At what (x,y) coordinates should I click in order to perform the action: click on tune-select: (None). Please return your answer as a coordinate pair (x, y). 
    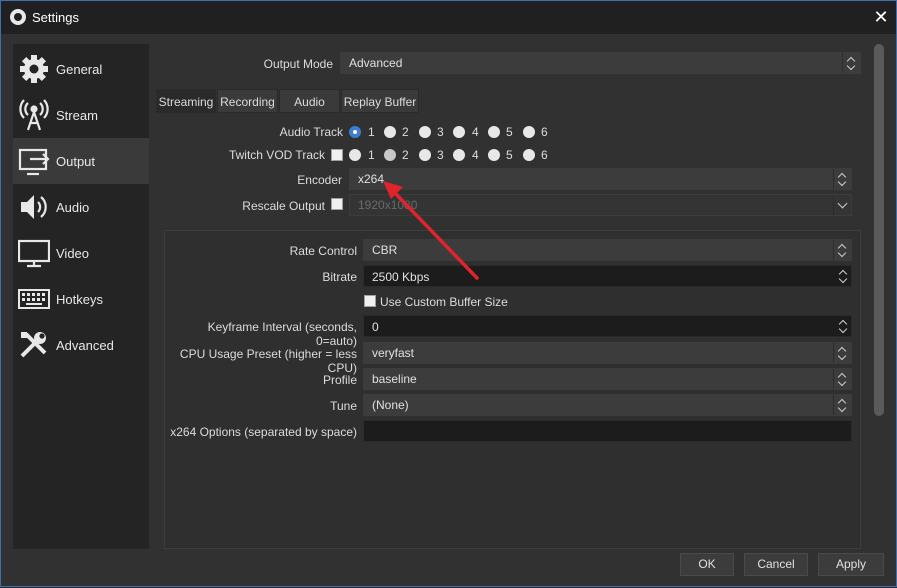
    Looking at the image, I should click on (607, 405).